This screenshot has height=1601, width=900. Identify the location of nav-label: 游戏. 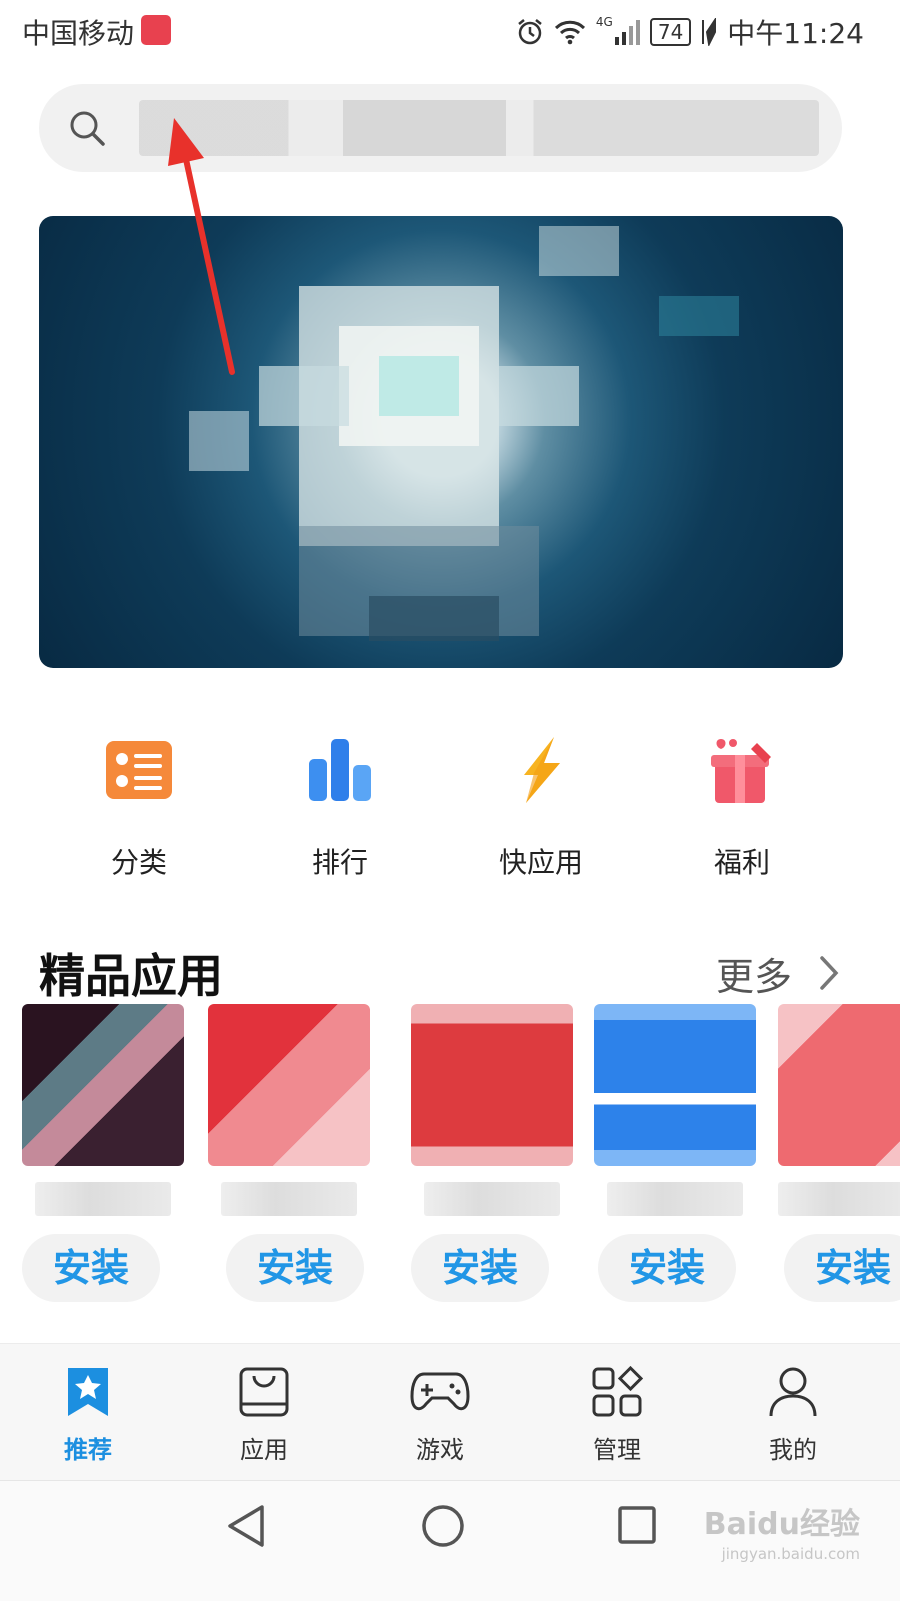
(440, 1450).